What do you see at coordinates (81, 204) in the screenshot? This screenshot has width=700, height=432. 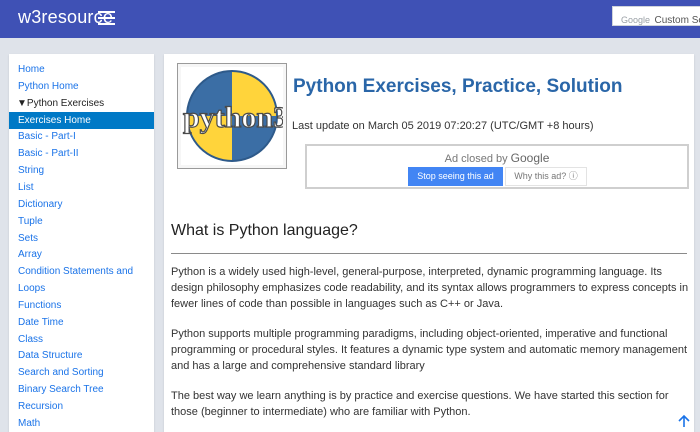 I see `sidebar-item-dictionary: Dictionary` at bounding box center [81, 204].